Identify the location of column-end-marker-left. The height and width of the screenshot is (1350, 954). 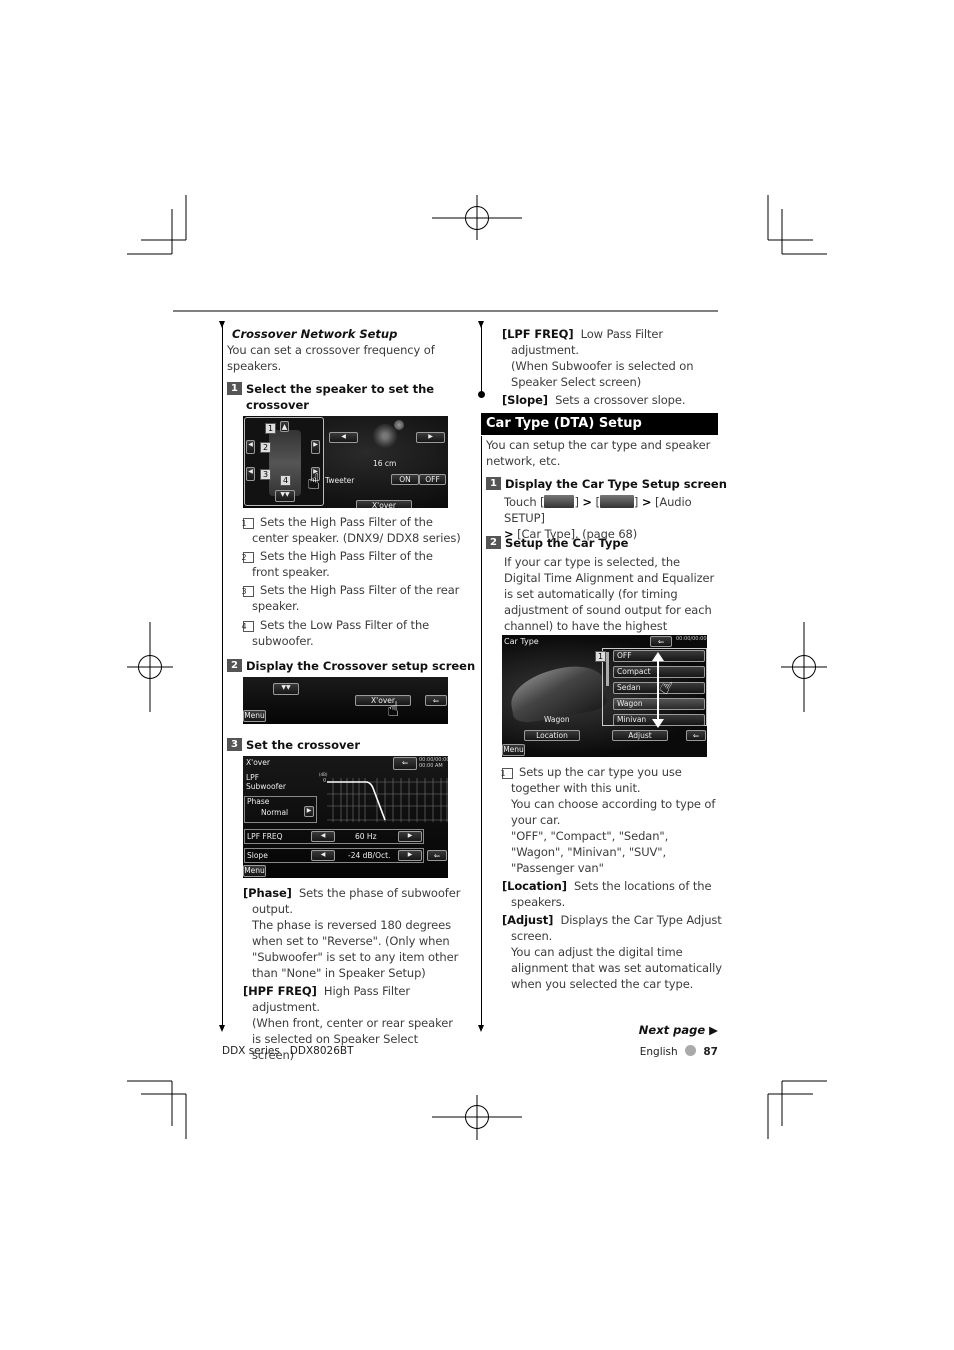
(222, 1028).